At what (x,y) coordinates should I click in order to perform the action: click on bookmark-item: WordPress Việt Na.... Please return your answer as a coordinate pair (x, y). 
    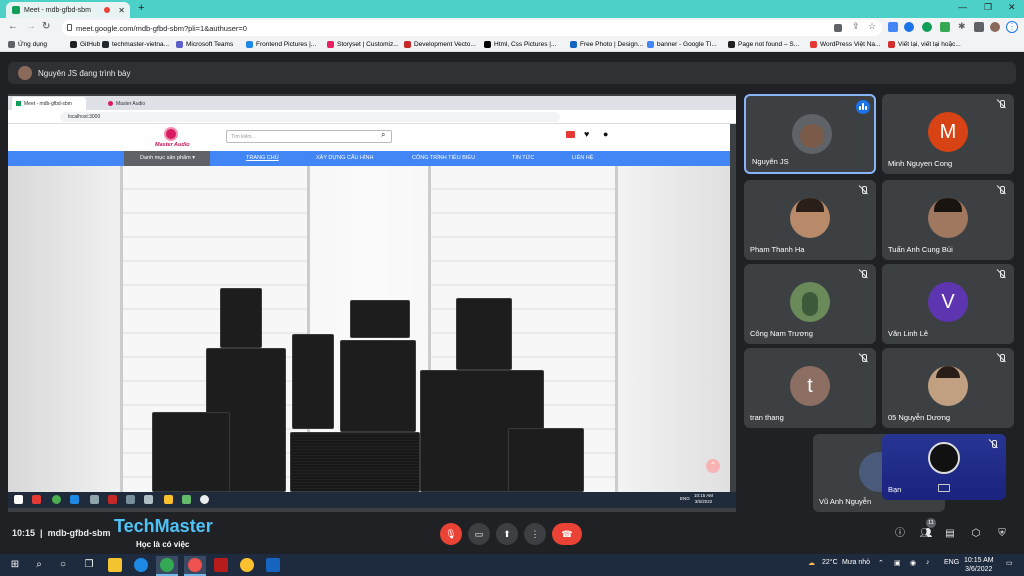
    Looking at the image, I should click on (845, 44).